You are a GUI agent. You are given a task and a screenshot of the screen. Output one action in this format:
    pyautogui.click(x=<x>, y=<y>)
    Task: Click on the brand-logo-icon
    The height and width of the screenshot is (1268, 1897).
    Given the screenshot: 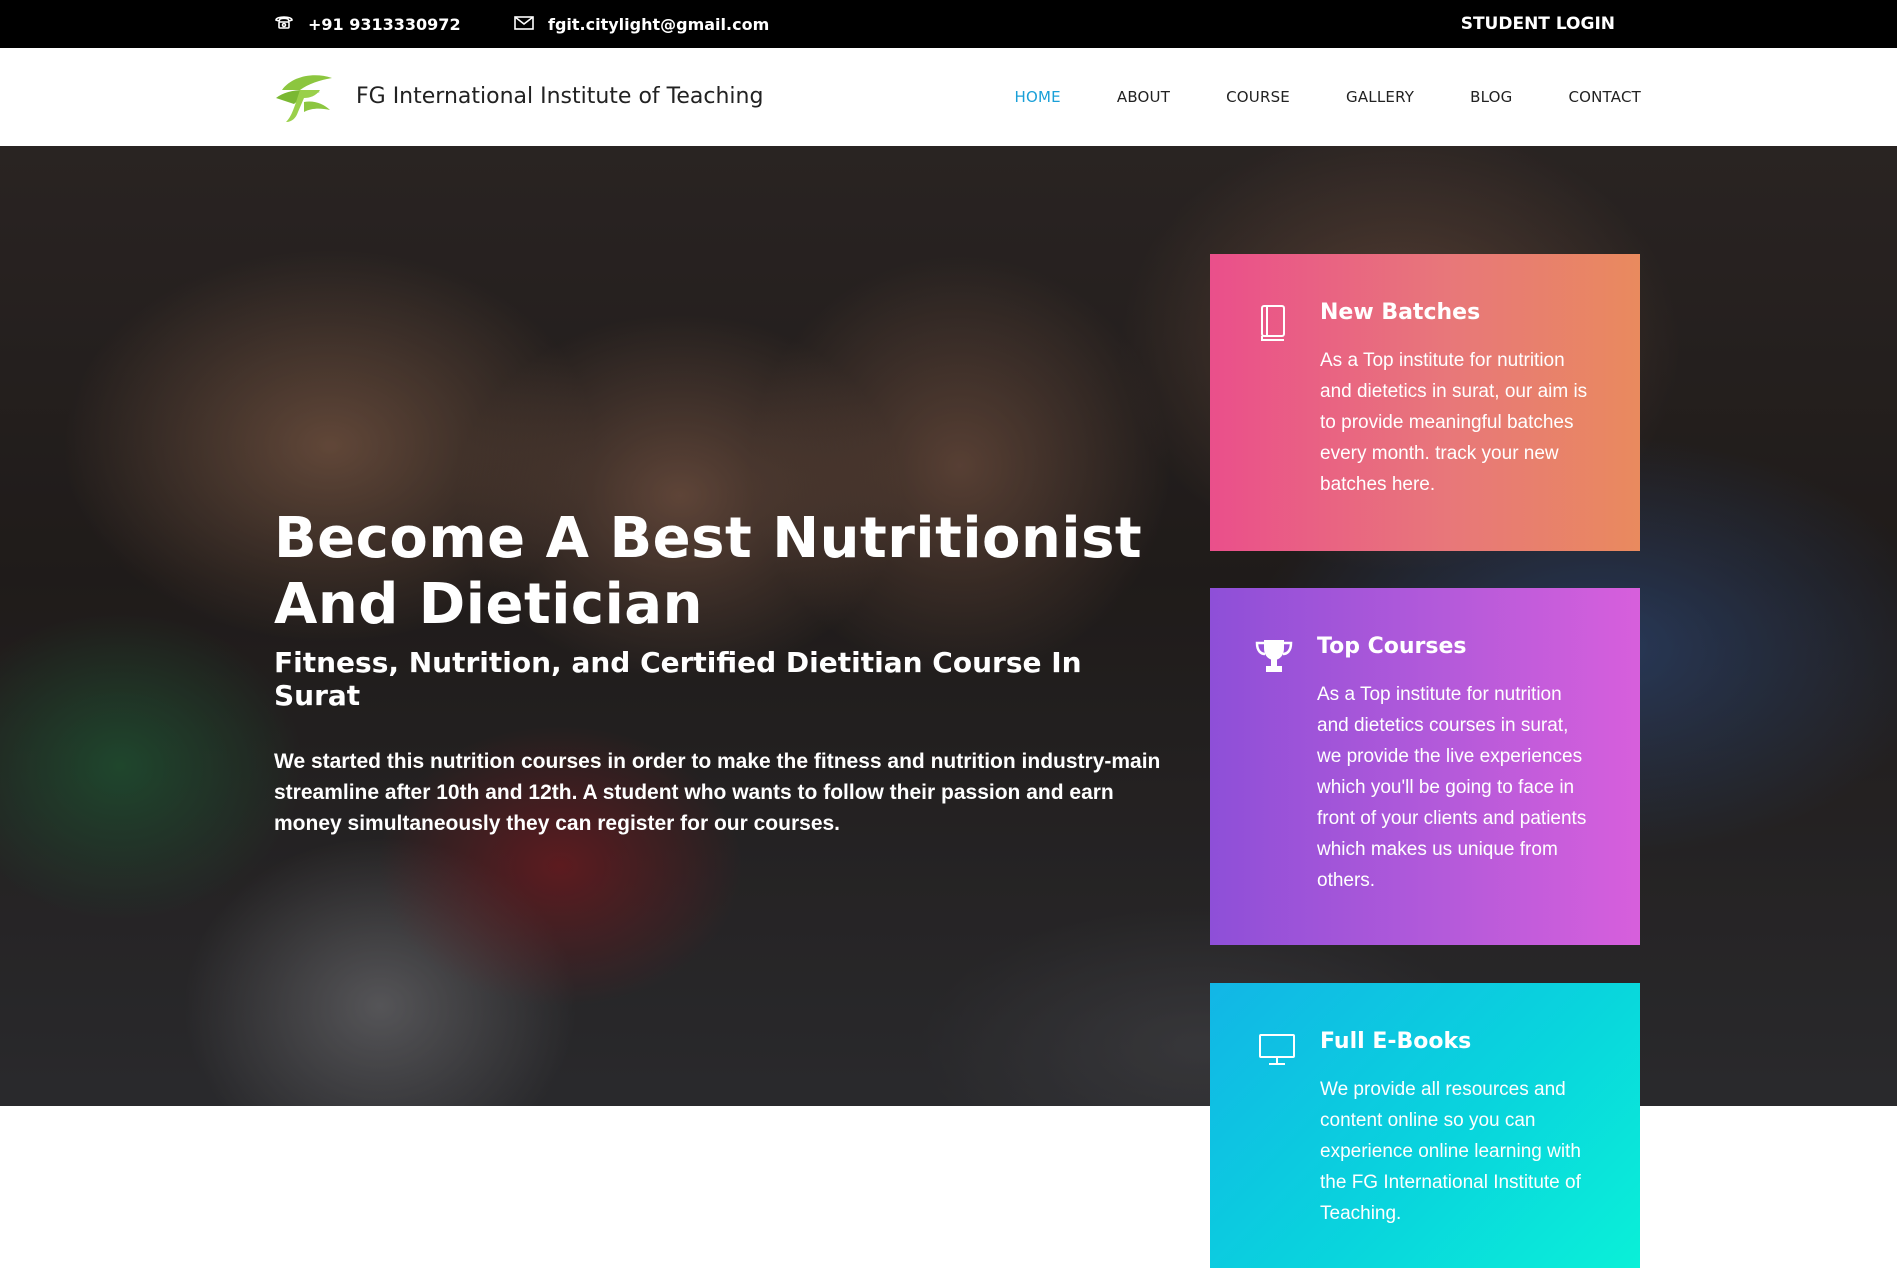 What is the action you would take?
    pyautogui.click(x=305, y=96)
    